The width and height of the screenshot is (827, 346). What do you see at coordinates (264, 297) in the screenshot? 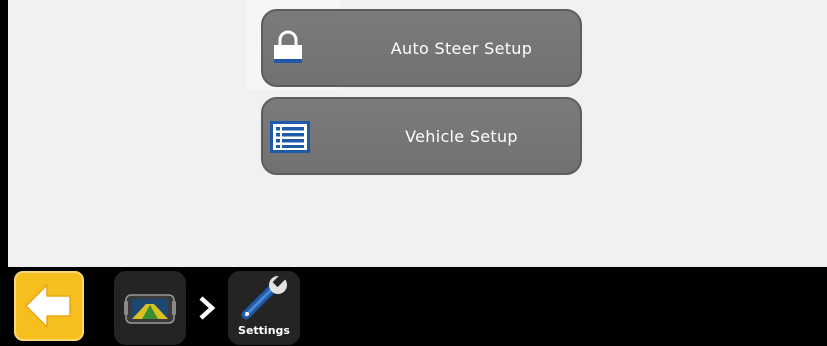
I see `wrench-icon` at bounding box center [264, 297].